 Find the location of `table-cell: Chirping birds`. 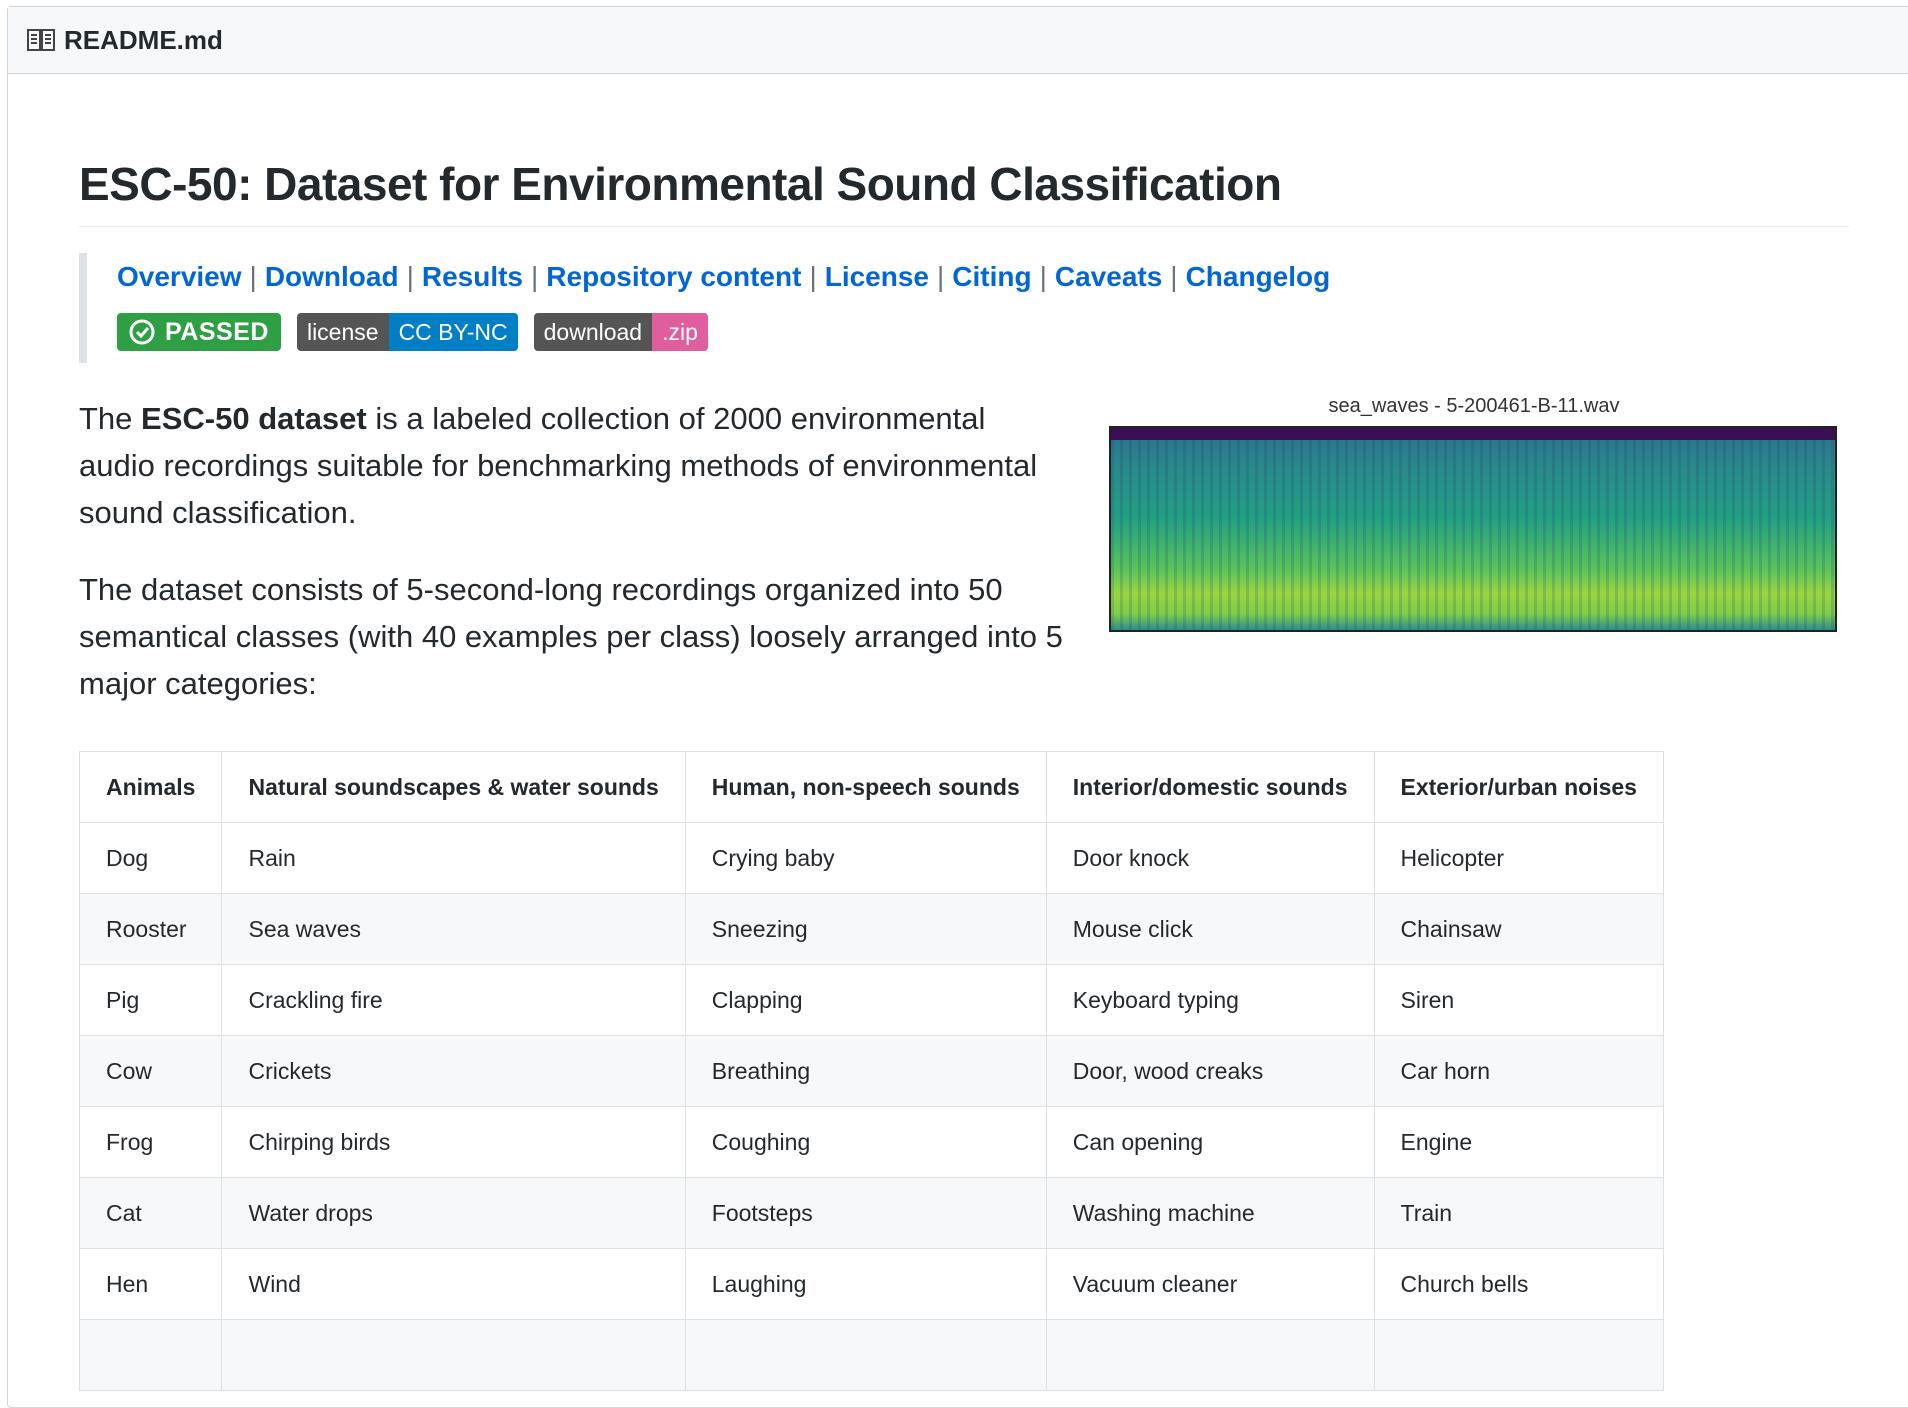

table-cell: Chirping birds is located at coordinates (453, 1142).